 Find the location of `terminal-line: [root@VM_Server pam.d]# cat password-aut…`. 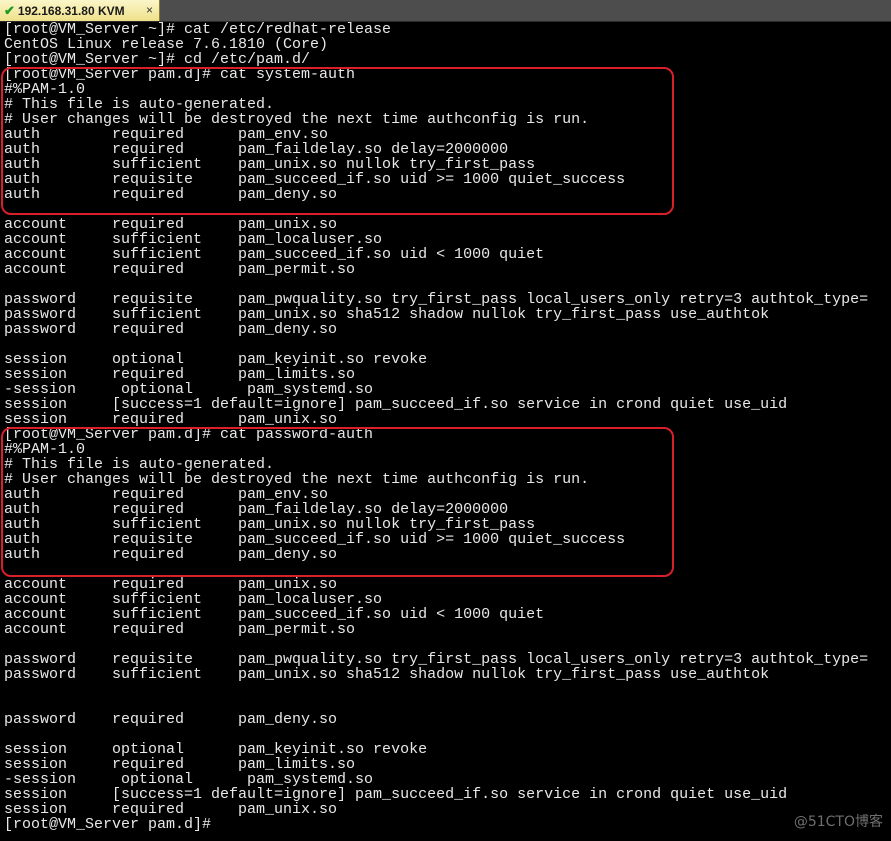

terminal-line: [root@VM_Server pam.d]# cat password-aut… is located at coordinates (189, 434).